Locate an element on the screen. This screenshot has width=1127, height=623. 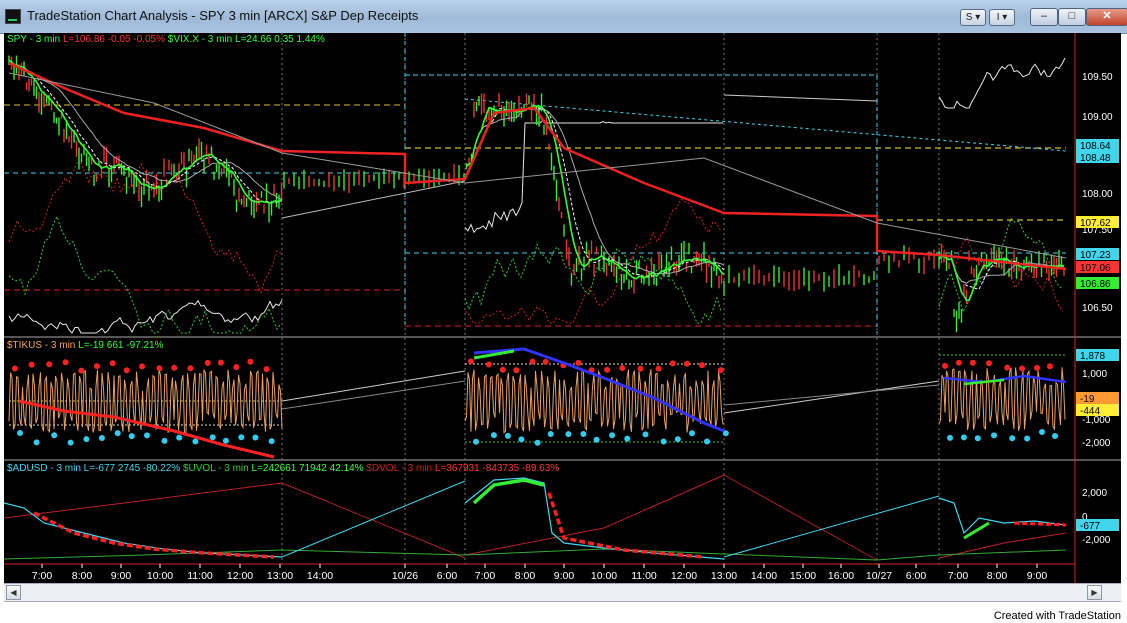
scroll-right-icon: ▶ is located at coordinates (1094, 592).